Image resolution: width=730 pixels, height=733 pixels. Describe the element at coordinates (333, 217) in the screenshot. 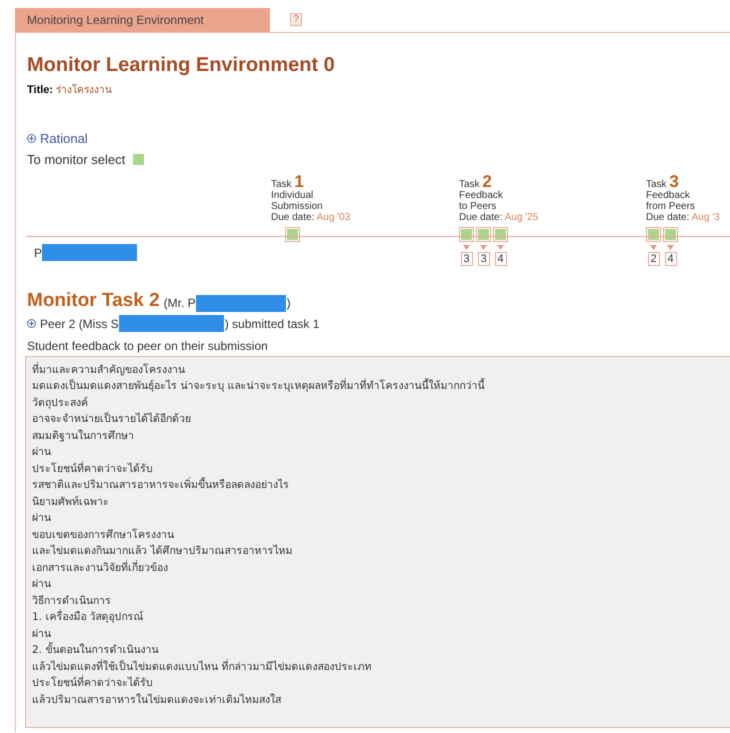

I see `due-date: Aug '03` at that location.